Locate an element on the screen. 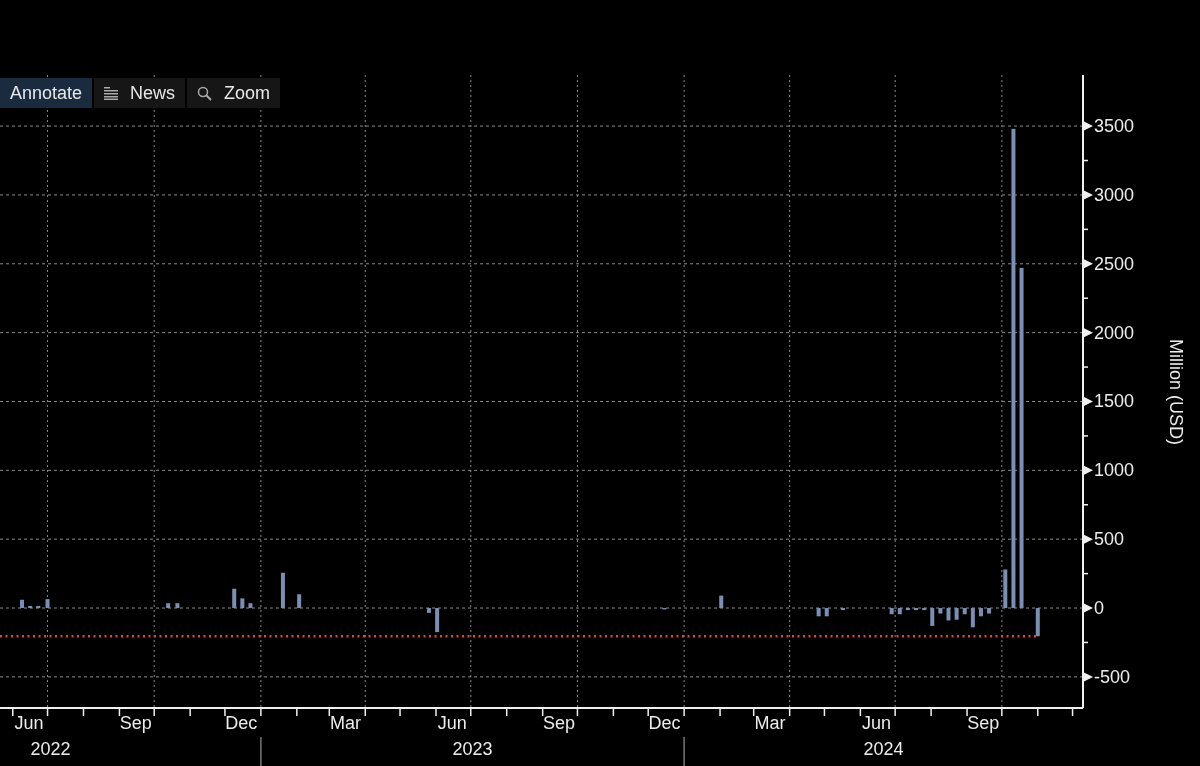 This screenshot has width=1200, height=766. toolbar-button: News is located at coordinates (140, 93).